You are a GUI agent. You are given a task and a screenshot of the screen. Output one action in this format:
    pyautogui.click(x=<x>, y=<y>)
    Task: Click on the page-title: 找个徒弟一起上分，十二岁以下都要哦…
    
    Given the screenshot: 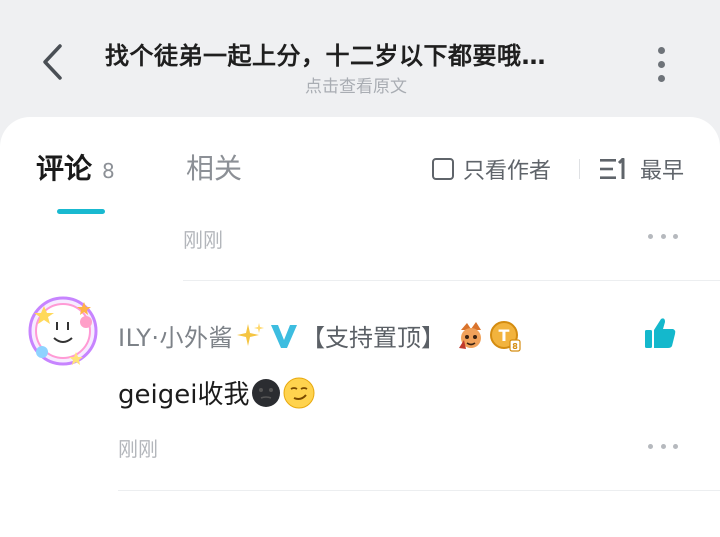 What is the action you would take?
    pyautogui.click(x=325, y=56)
    